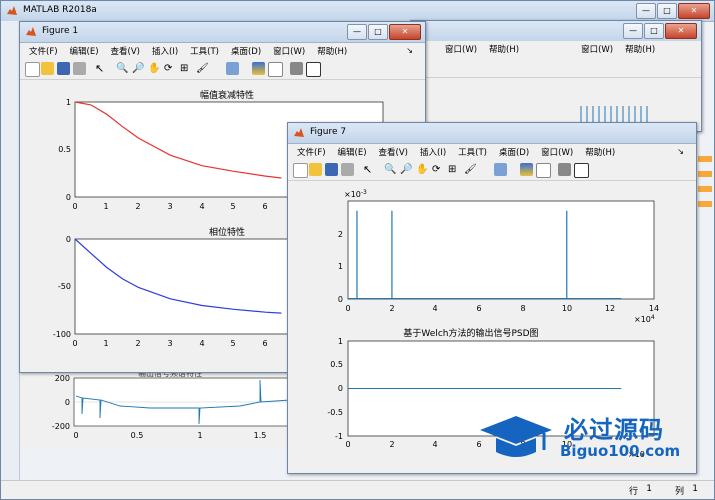 This screenshot has width=715, height=500. I want to click on close-button: ✕, so click(694, 11).